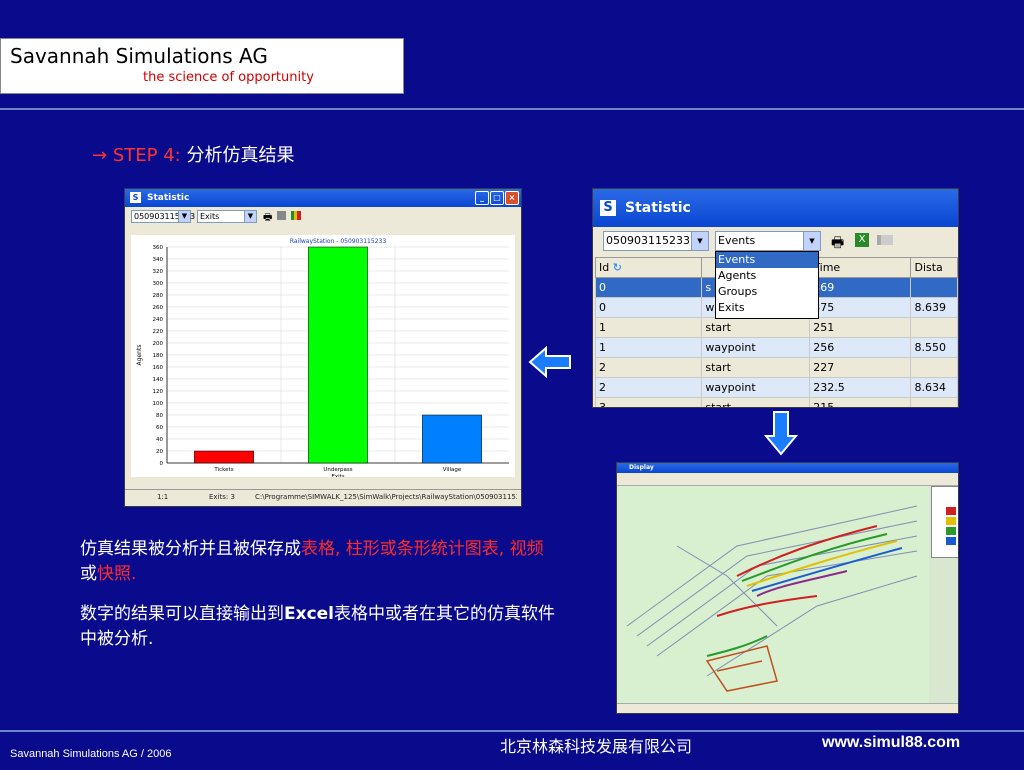 This screenshot has height=770, width=1024. What do you see at coordinates (143, 155) in the screenshot?
I see `step-label: STEP 4` at bounding box center [143, 155].